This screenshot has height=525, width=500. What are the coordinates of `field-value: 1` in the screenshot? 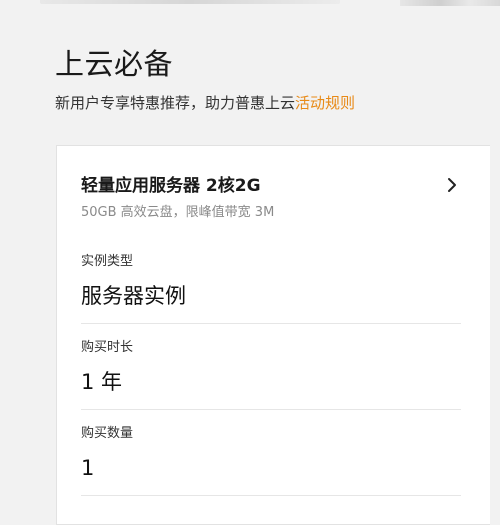 It's located at (88, 468).